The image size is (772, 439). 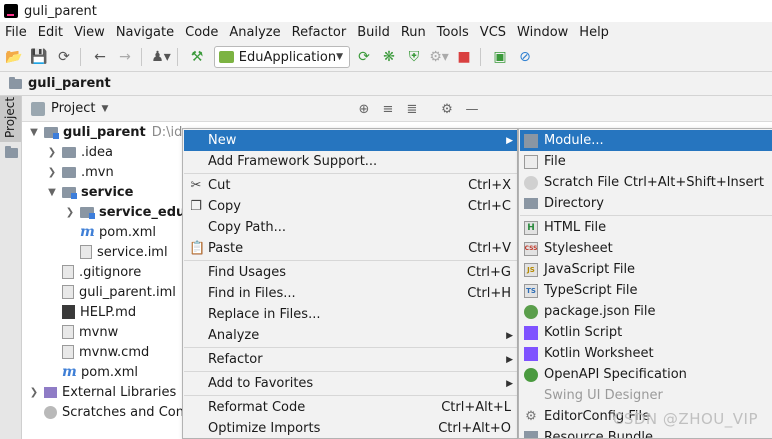 I want to click on menu-code: Code, so click(x=202, y=32).